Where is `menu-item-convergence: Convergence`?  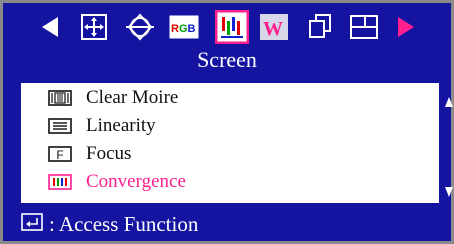
menu-item-convergence: Convergence is located at coordinates (116, 182).